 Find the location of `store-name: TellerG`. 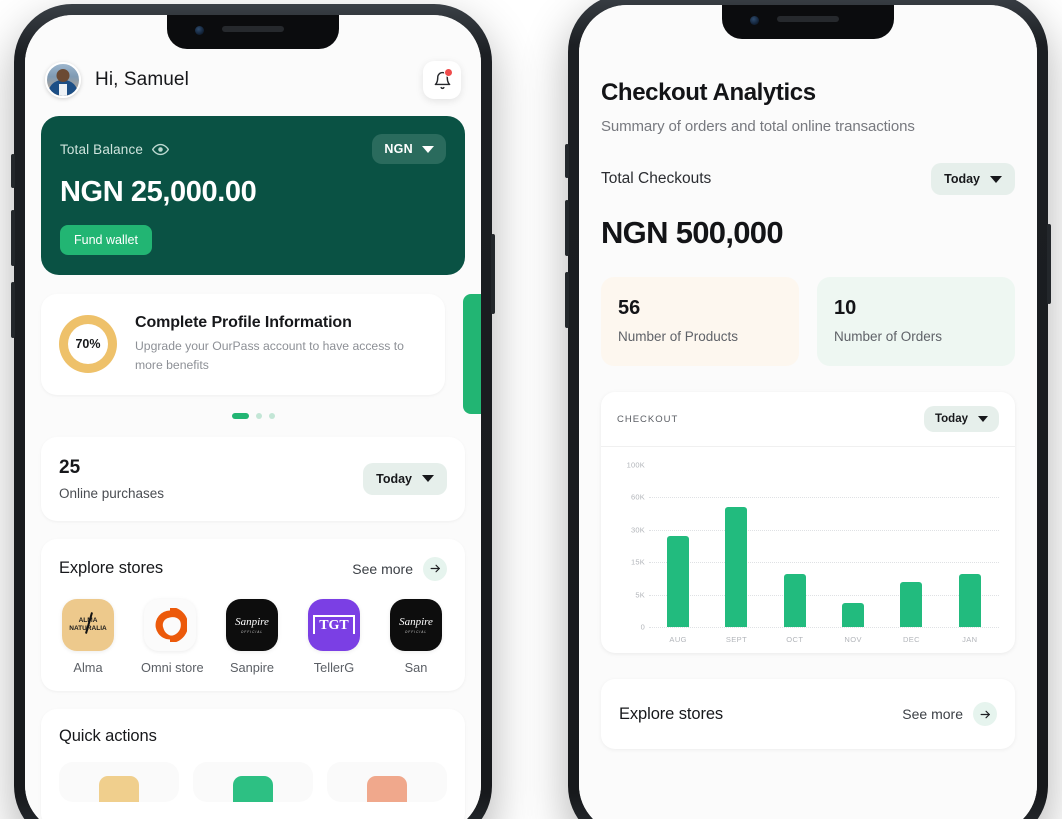

store-name: TellerG is located at coordinates (334, 667).